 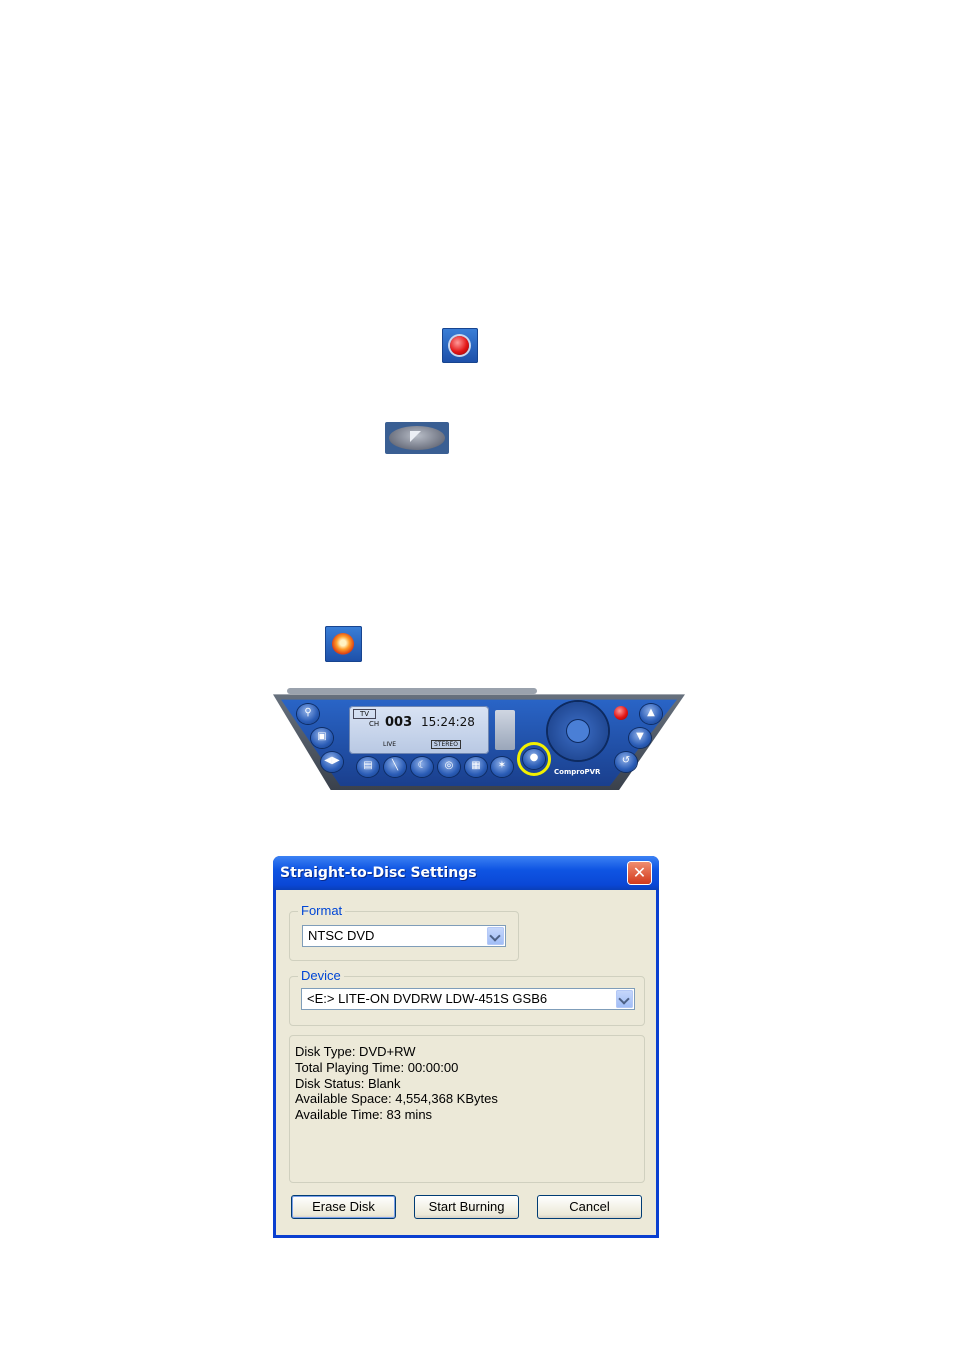 I want to click on play-button, so click(x=578, y=731).